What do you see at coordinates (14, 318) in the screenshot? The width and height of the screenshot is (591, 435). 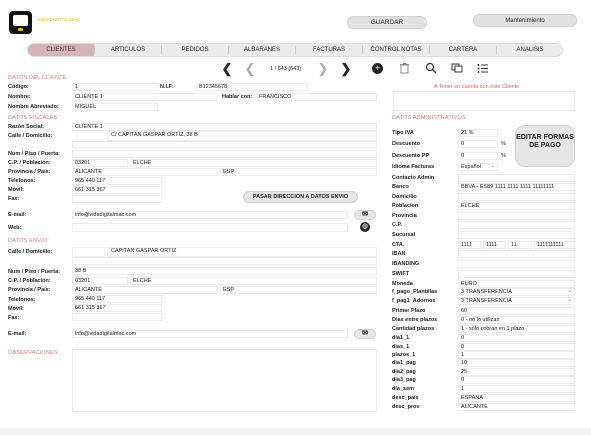 I see `envio-fax-label: Fax:` at bounding box center [14, 318].